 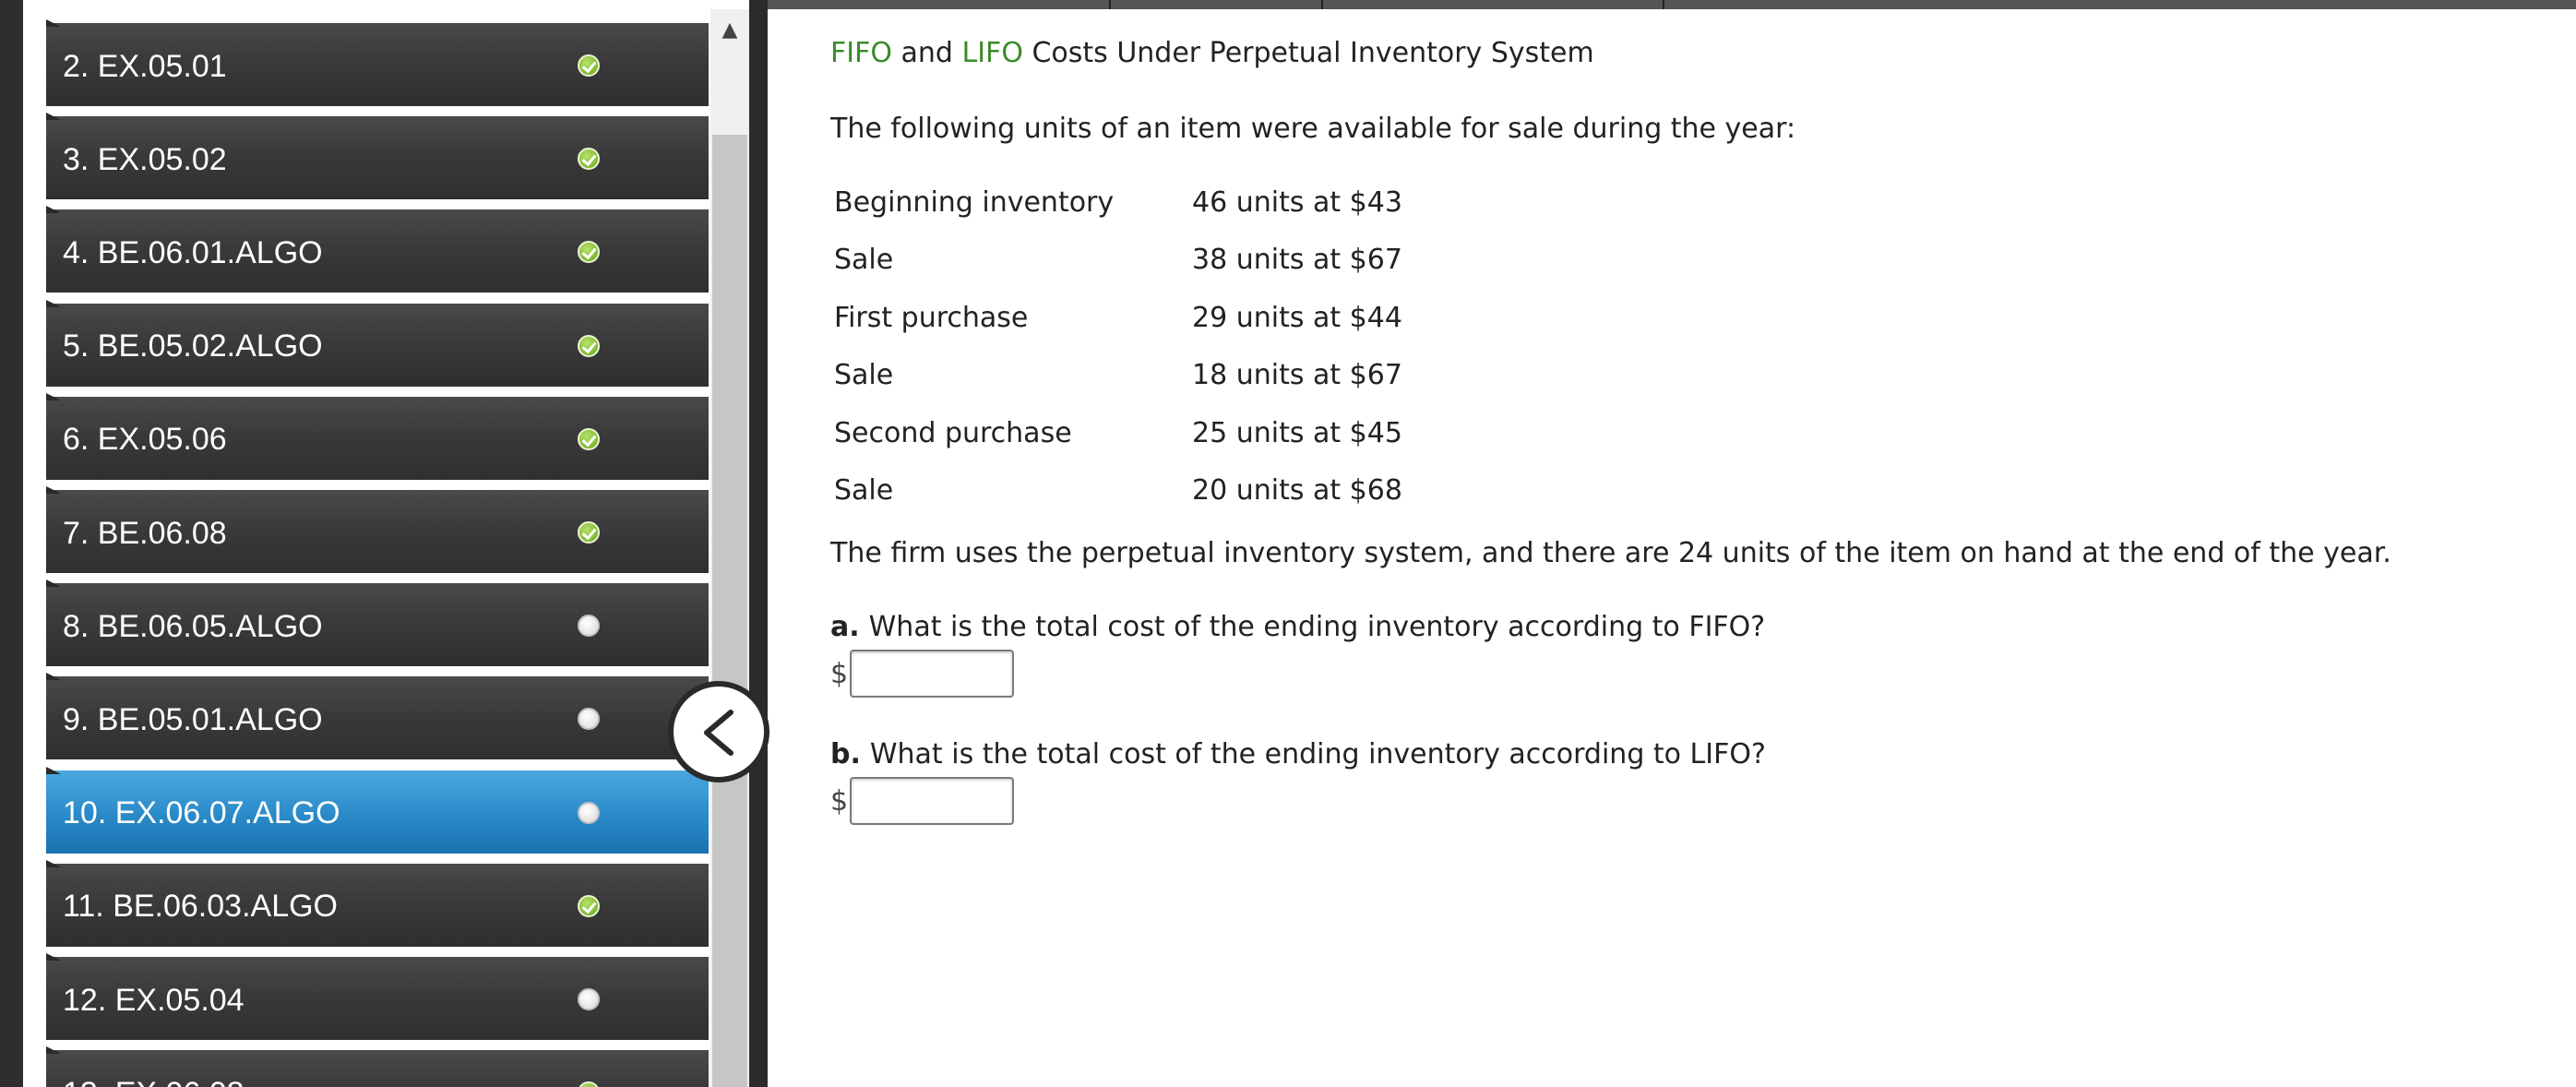 I want to click on question-item: 13. EX.06.08, so click(x=377, y=1066).